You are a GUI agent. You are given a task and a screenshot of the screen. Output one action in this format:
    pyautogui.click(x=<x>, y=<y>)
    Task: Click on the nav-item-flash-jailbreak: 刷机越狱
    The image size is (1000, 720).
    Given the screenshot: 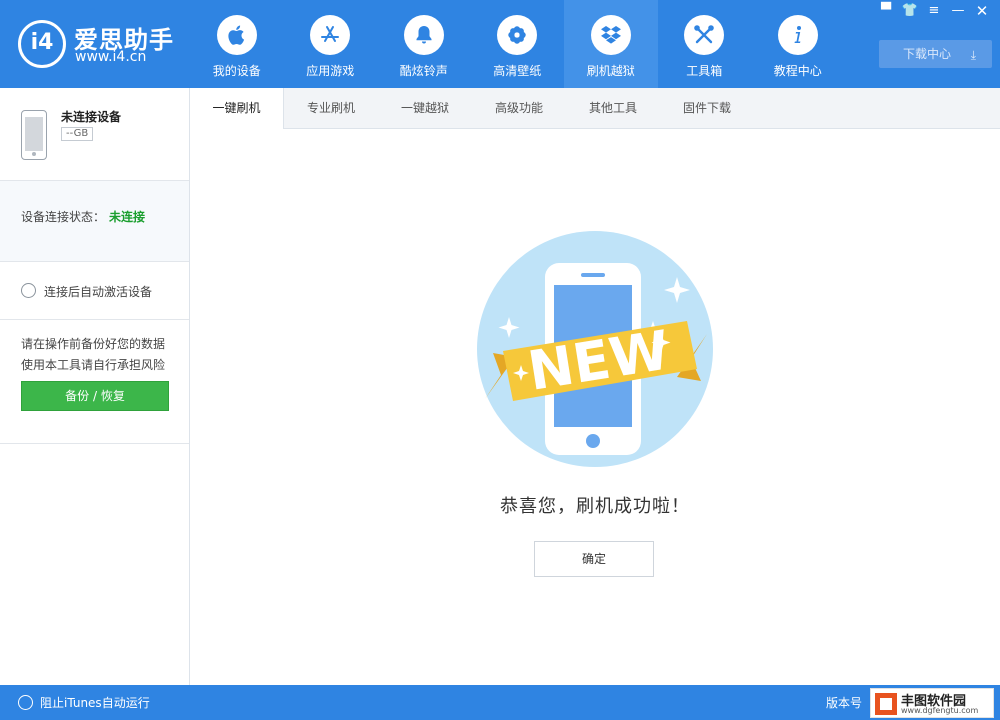 What is the action you would take?
    pyautogui.click(x=611, y=44)
    